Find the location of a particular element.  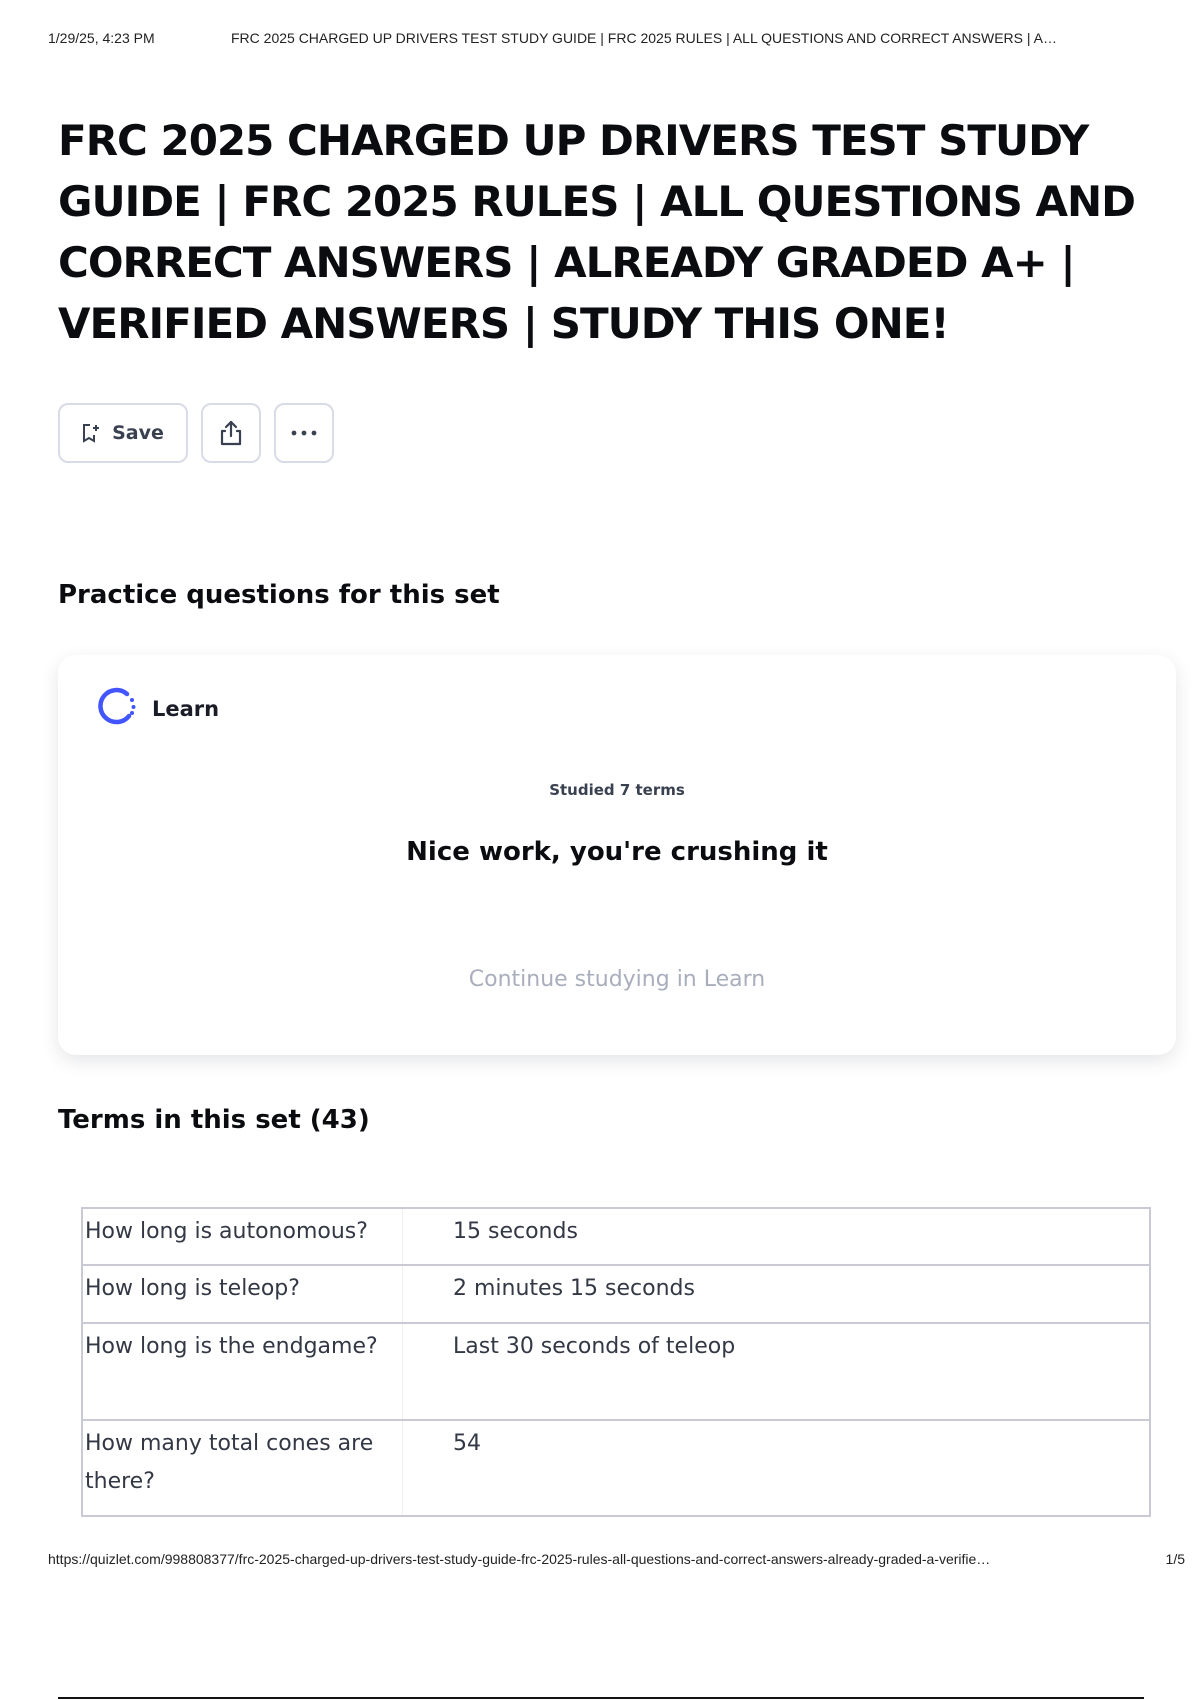

table-row: How long is autonomous? 15 seconds is located at coordinates (616, 1237).